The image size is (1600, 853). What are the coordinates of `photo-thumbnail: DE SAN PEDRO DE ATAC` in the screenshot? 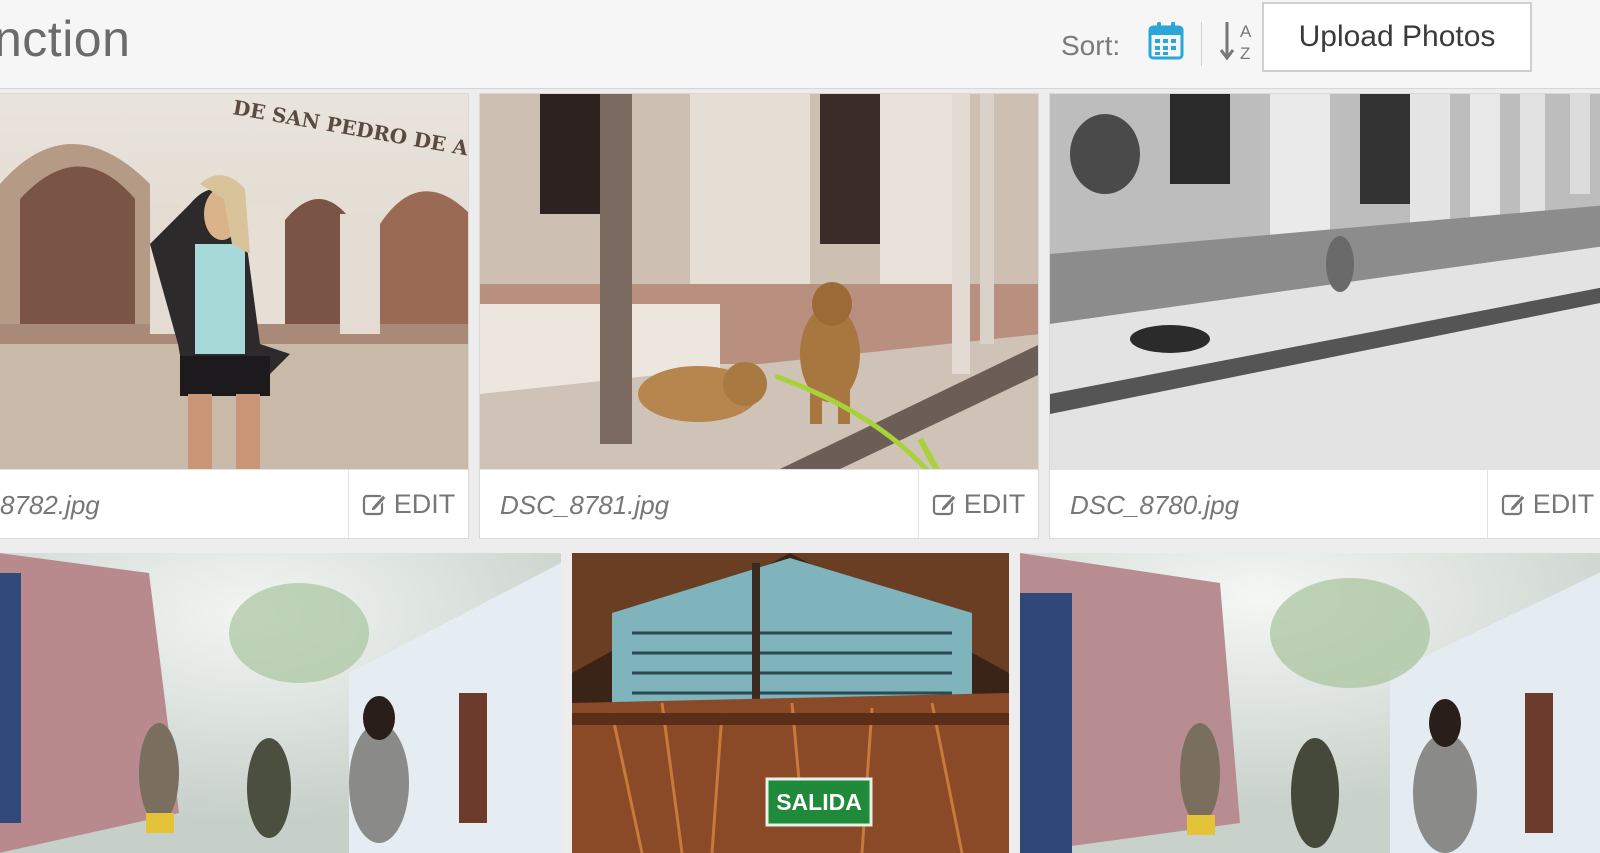 It's located at (234, 281).